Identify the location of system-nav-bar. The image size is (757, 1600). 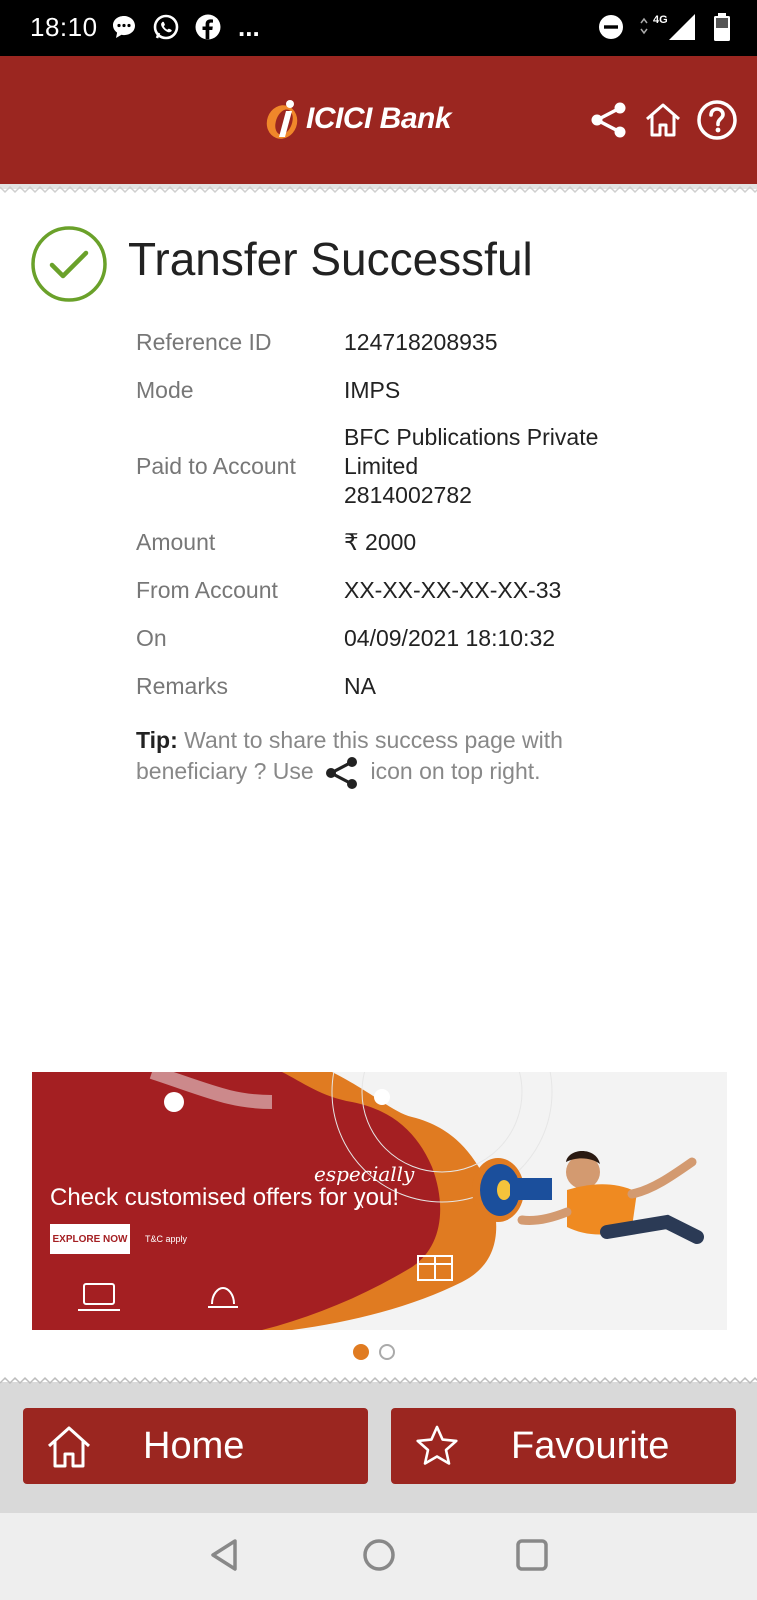
(378, 1556).